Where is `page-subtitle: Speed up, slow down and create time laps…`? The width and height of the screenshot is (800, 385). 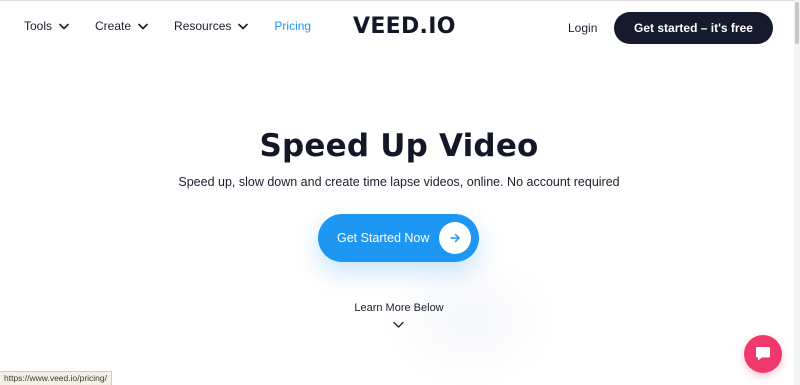 page-subtitle: Speed up, slow down and create time laps… is located at coordinates (399, 182).